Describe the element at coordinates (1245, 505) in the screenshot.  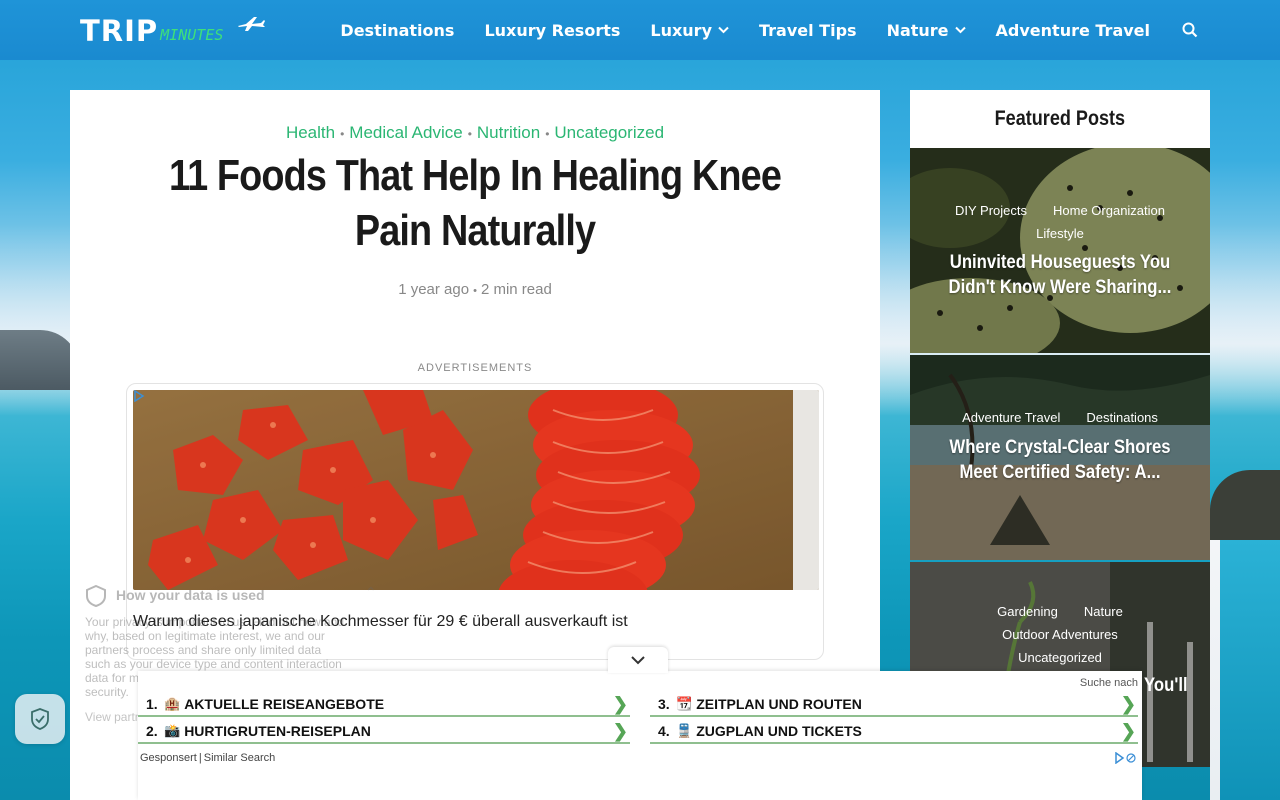
I see `background-rock` at that location.